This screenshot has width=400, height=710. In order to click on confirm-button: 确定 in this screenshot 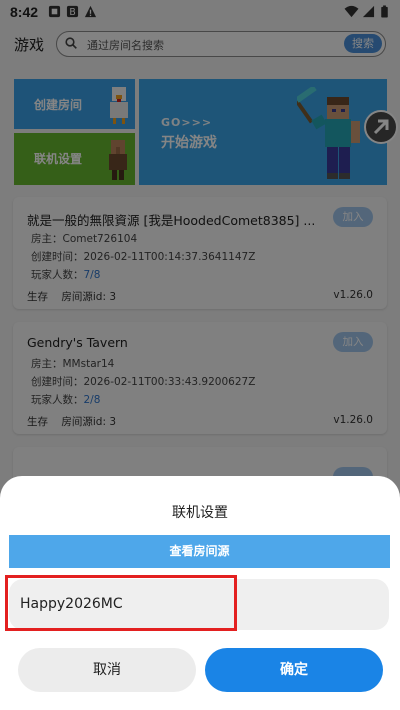, I will do `click(294, 670)`.